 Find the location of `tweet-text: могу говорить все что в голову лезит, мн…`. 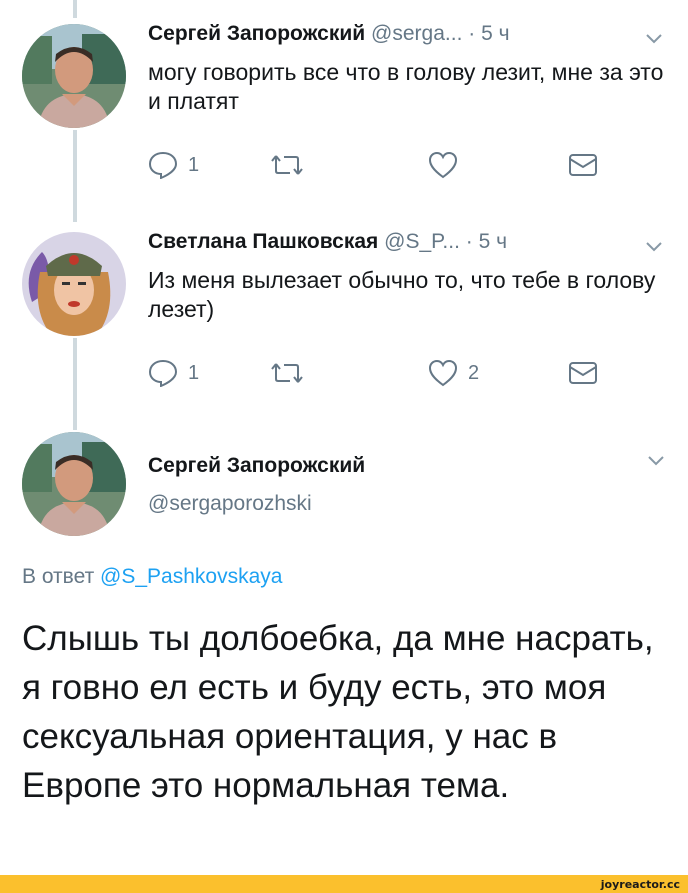

tweet-text: могу говорить все что в голову лезит, мн… is located at coordinates (406, 86).